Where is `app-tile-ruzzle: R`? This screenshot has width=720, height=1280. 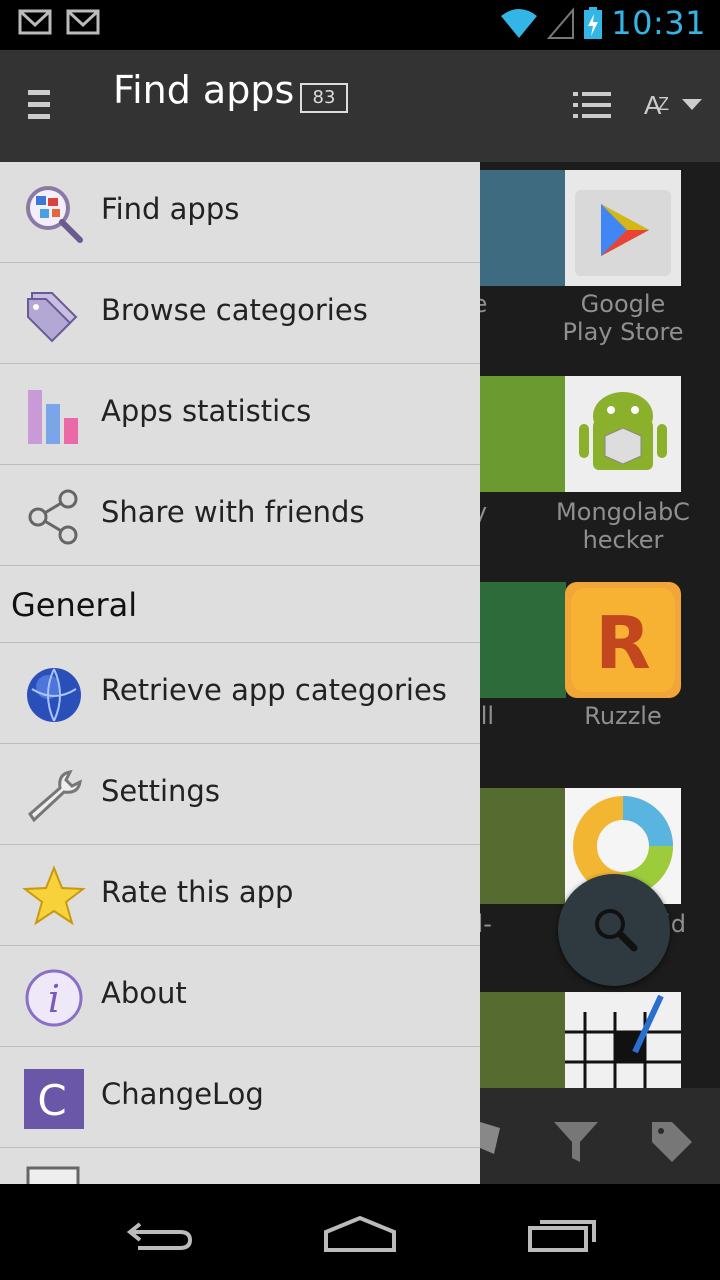 app-tile-ruzzle: R is located at coordinates (623, 640).